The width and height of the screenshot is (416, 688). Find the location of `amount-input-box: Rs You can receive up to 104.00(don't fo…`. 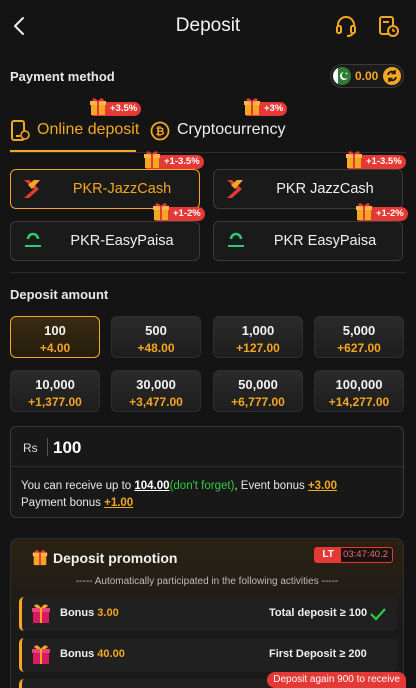

amount-input-box: Rs You can receive up to 104.00(don't fo… is located at coordinates (207, 472).